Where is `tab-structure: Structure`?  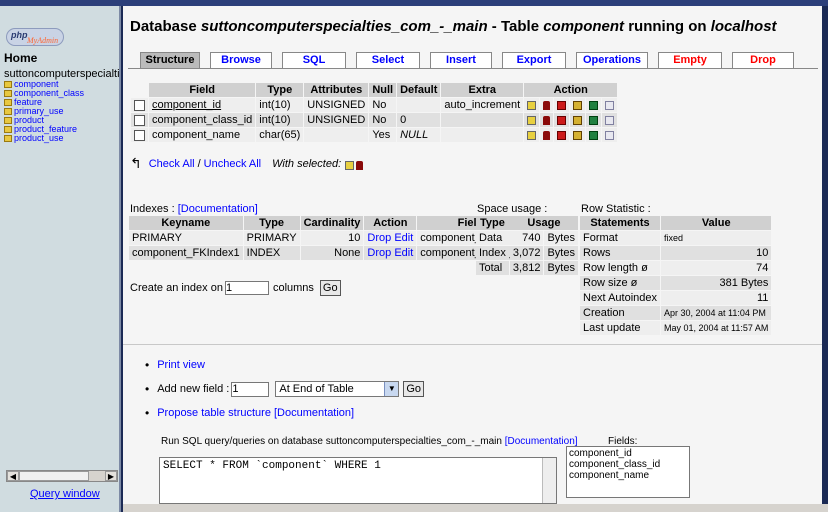
tab-structure: Structure is located at coordinates (170, 60).